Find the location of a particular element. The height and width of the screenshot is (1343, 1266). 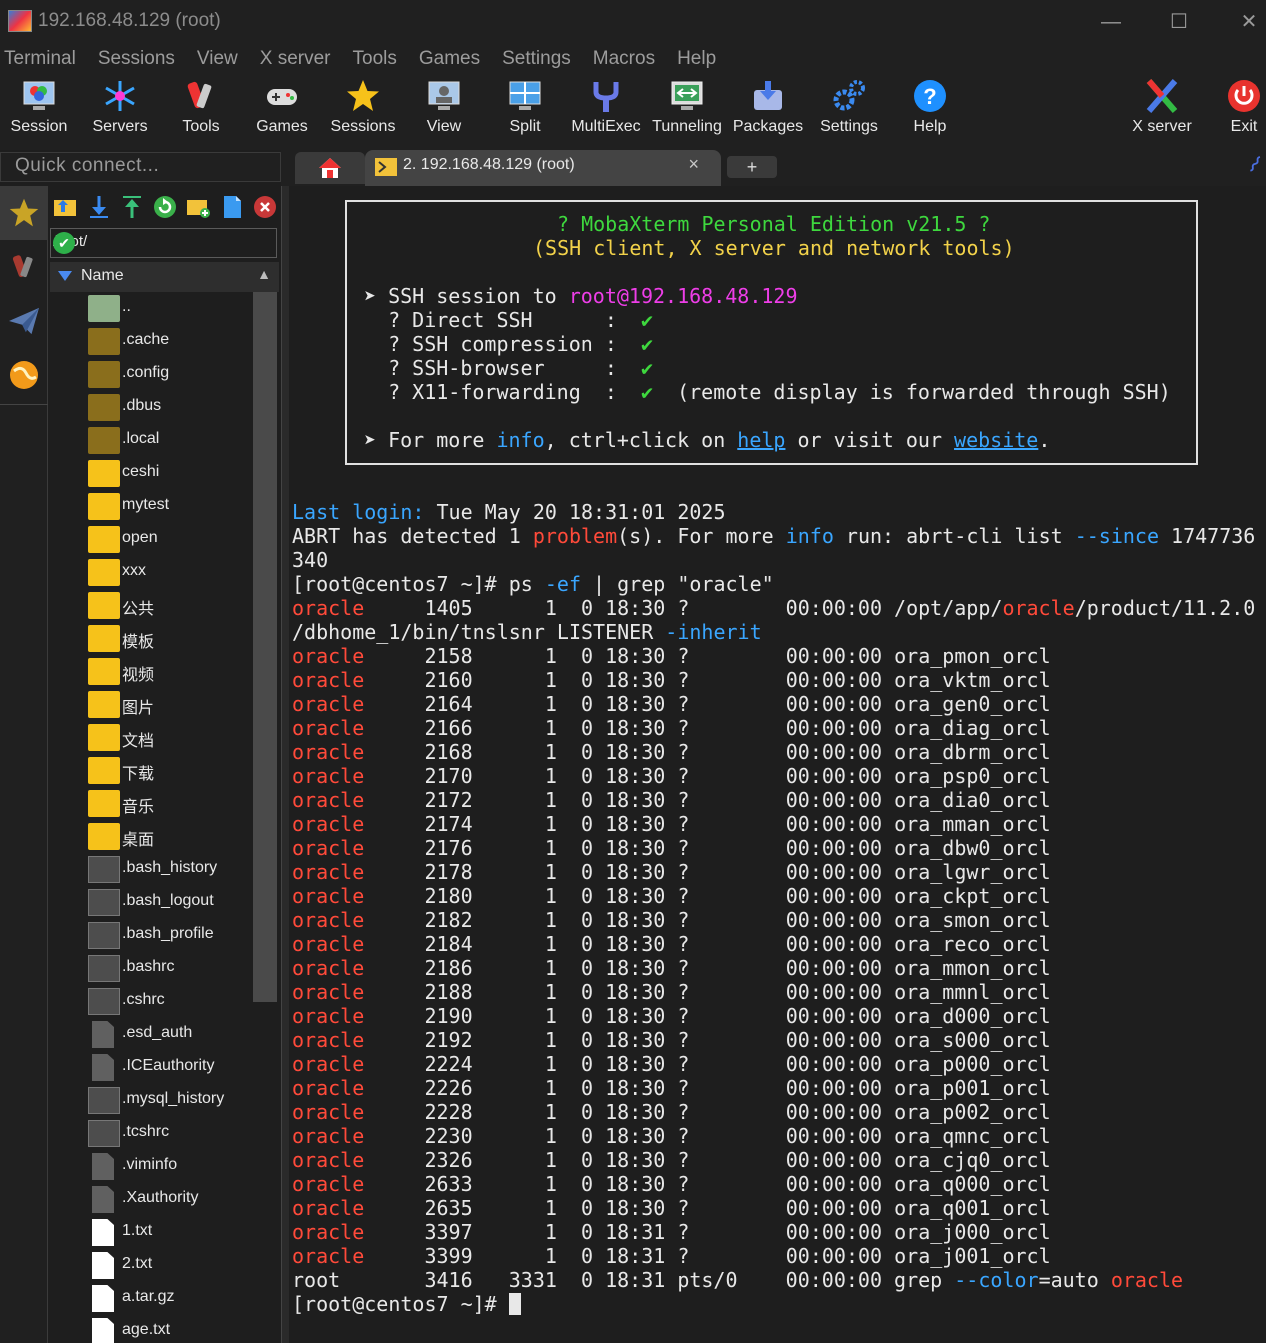

menu-games: Games is located at coordinates (447, 59).